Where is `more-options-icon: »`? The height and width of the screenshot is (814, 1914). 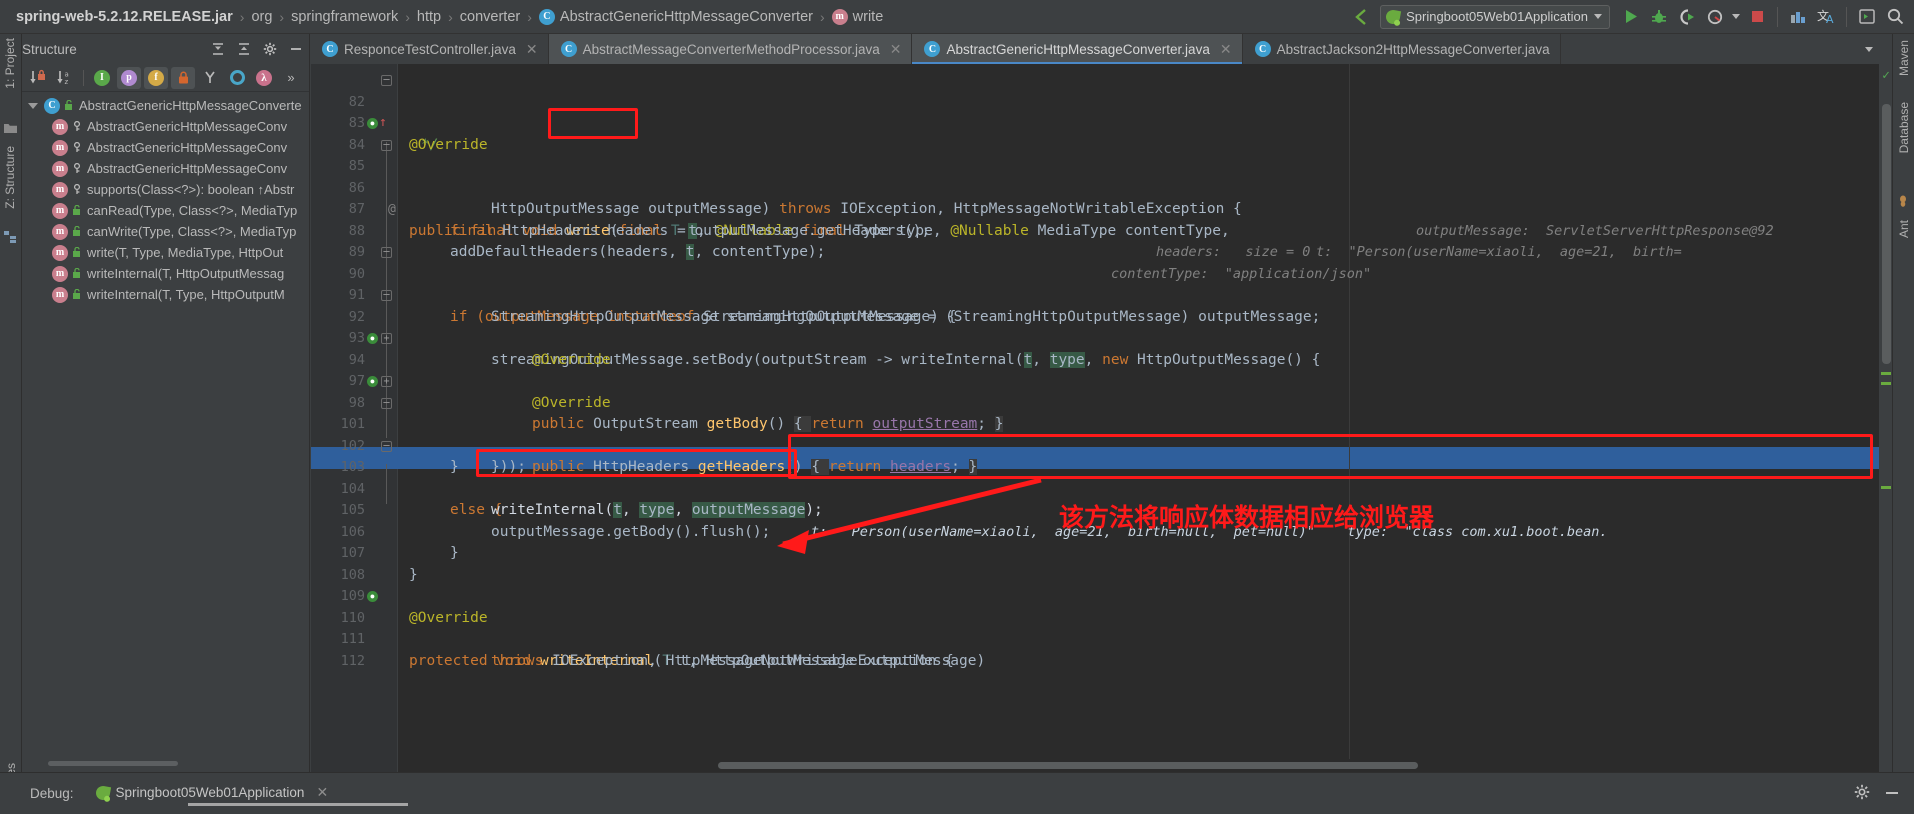 more-options-icon: » is located at coordinates (291, 78).